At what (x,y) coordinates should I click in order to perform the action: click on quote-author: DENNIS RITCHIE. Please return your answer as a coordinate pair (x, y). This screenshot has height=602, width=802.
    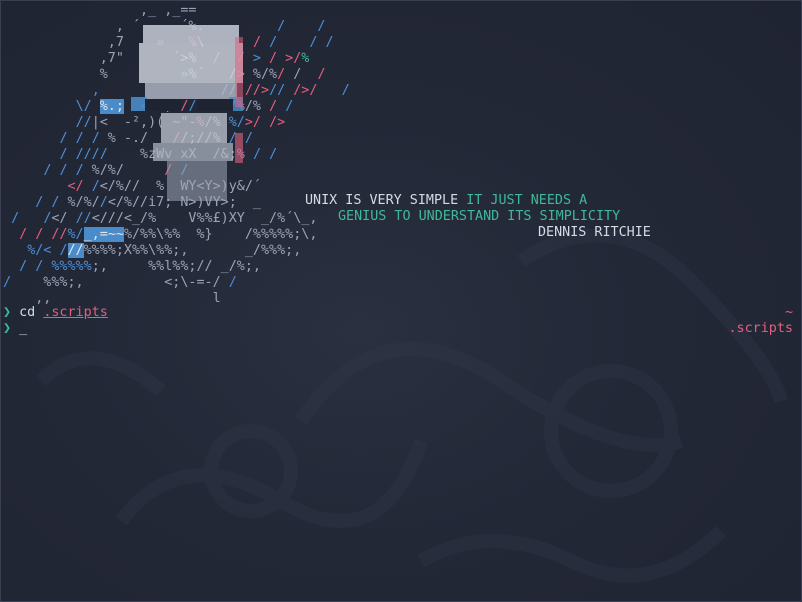
    Looking at the image, I should click on (594, 232).